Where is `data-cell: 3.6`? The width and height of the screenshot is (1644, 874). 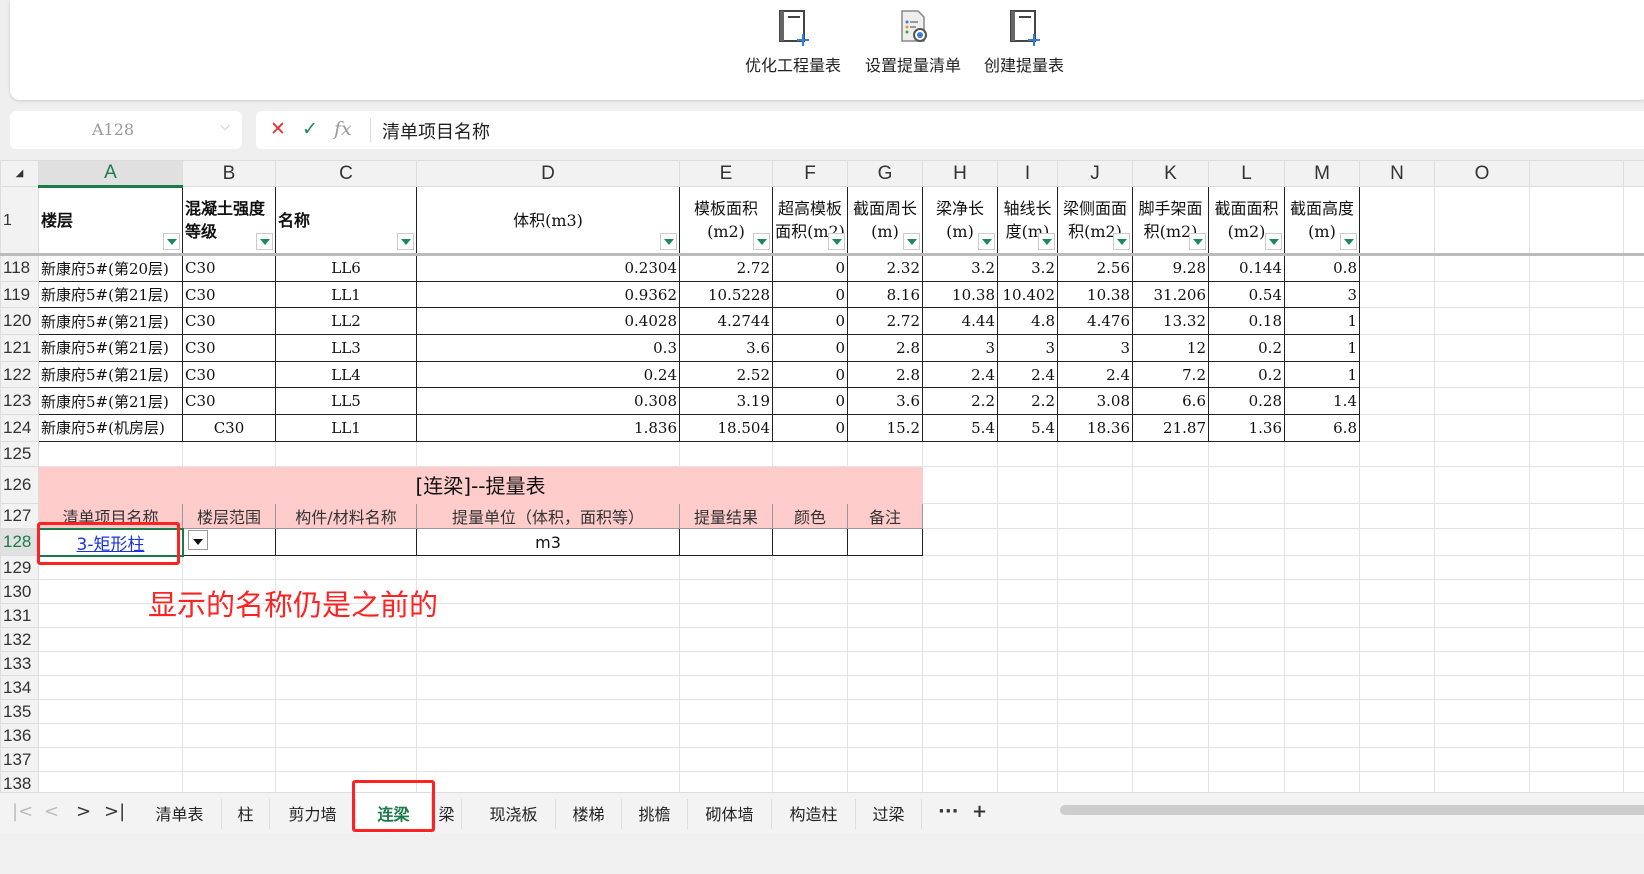 data-cell: 3.6 is located at coordinates (885, 401).